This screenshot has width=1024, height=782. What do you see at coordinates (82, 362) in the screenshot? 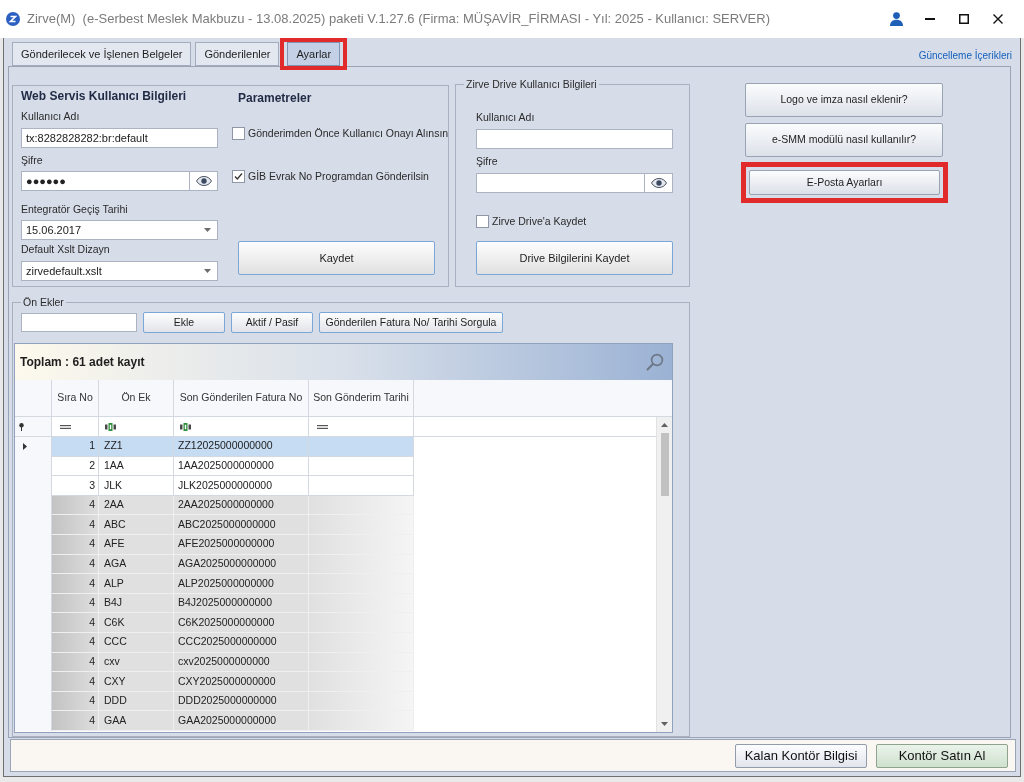
I see `record-count: Toplam : 61 adet kayıt` at bounding box center [82, 362].